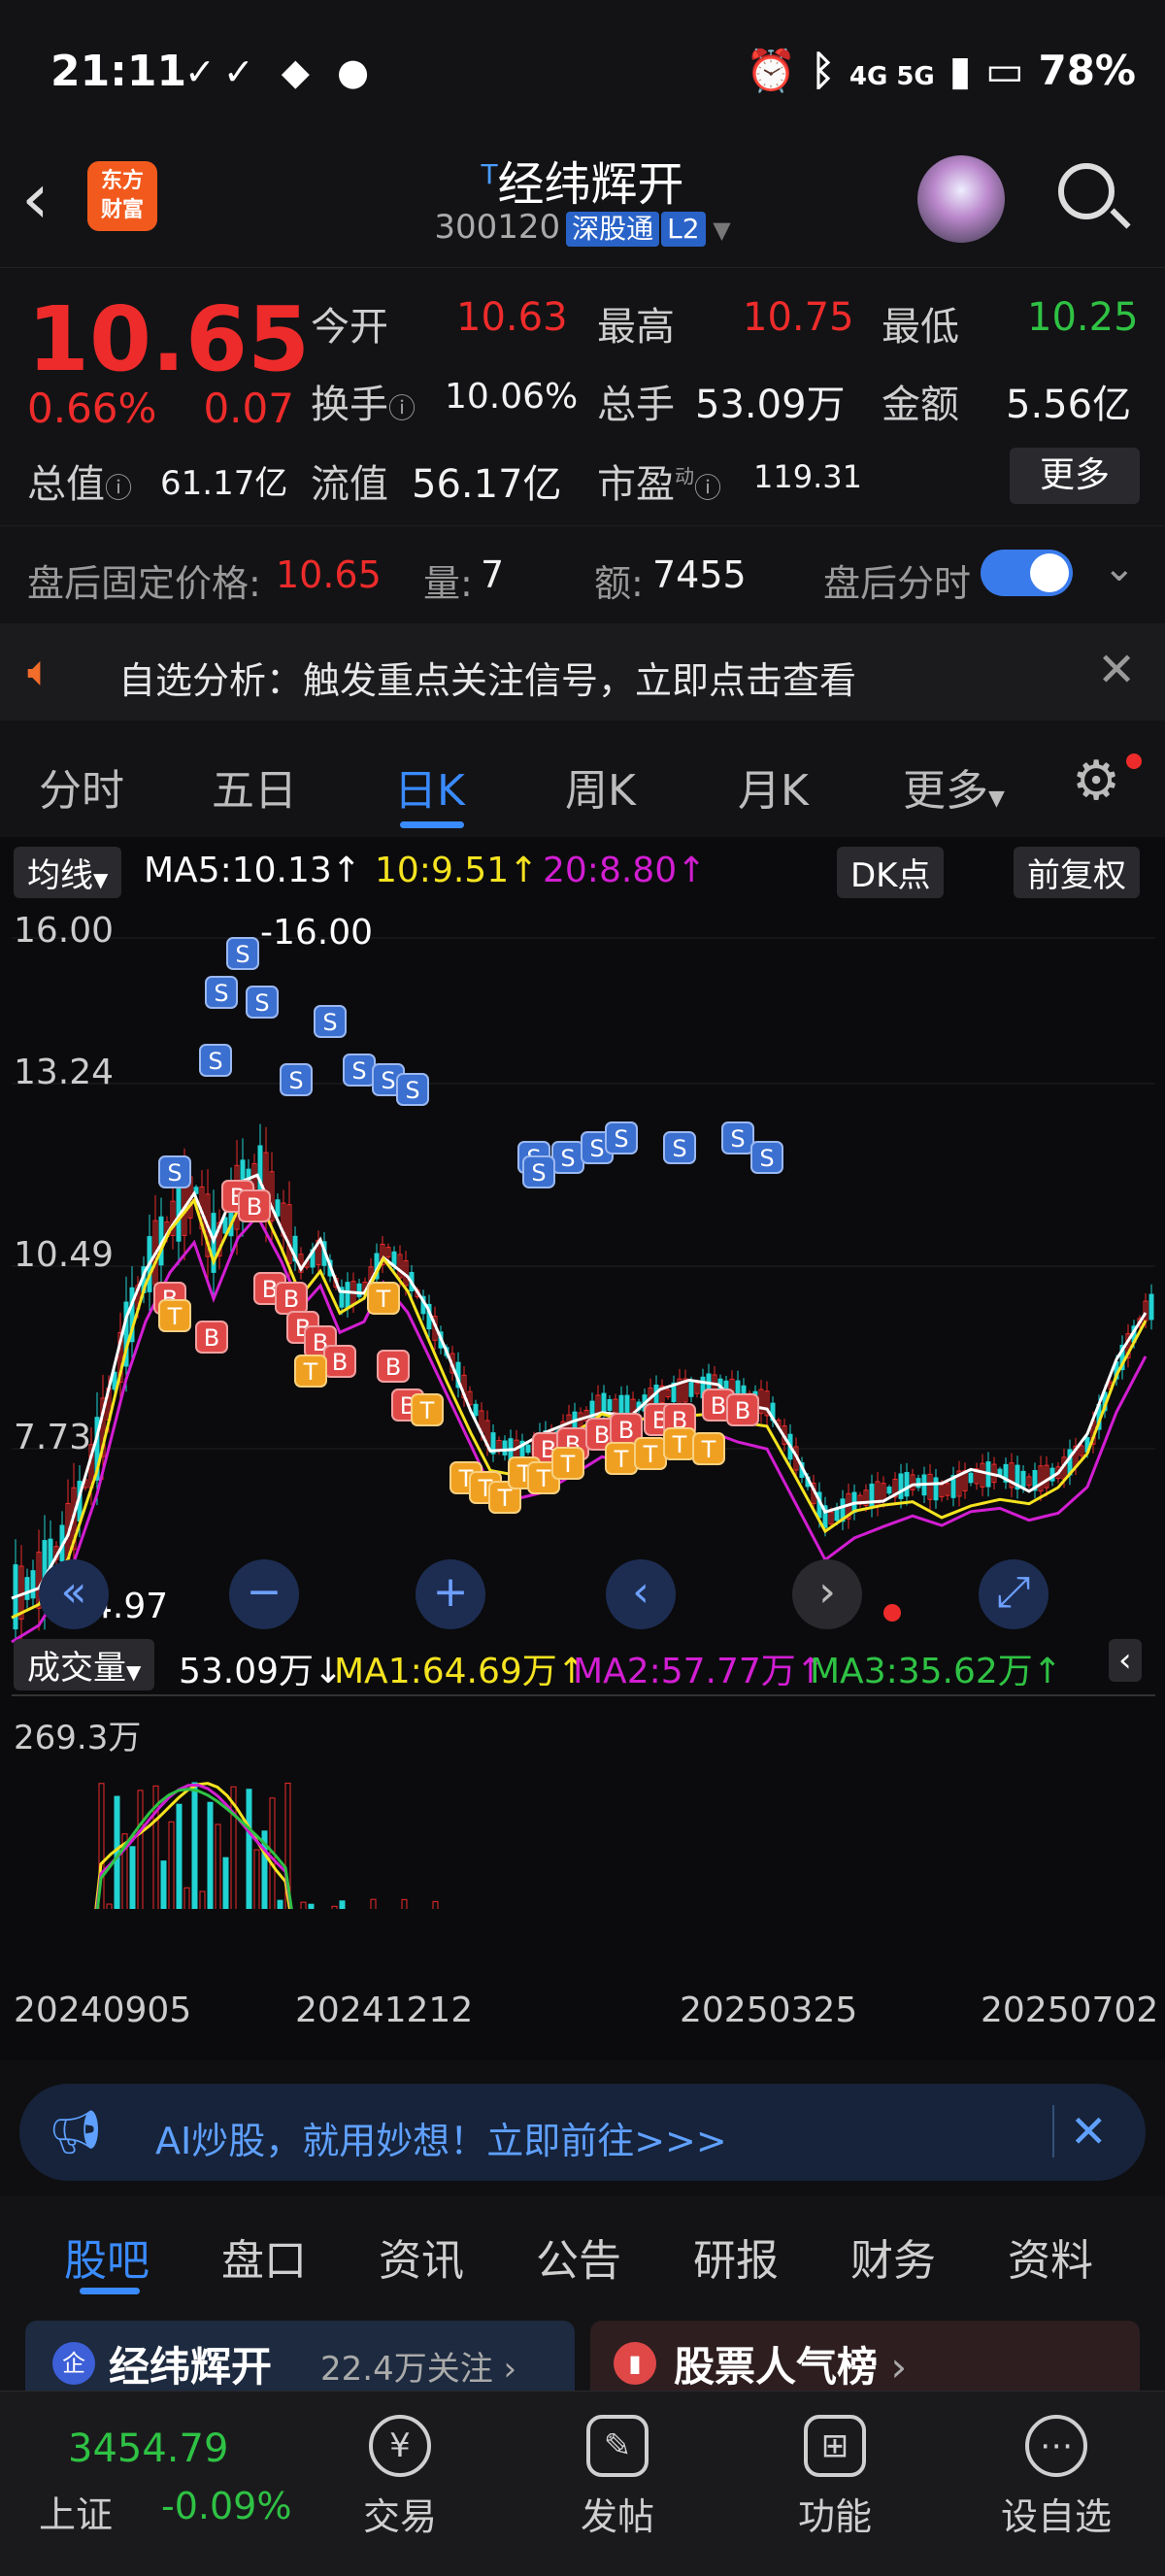  What do you see at coordinates (771, 71) in the screenshot?
I see `alarm-icon: ⏰` at bounding box center [771, 71].